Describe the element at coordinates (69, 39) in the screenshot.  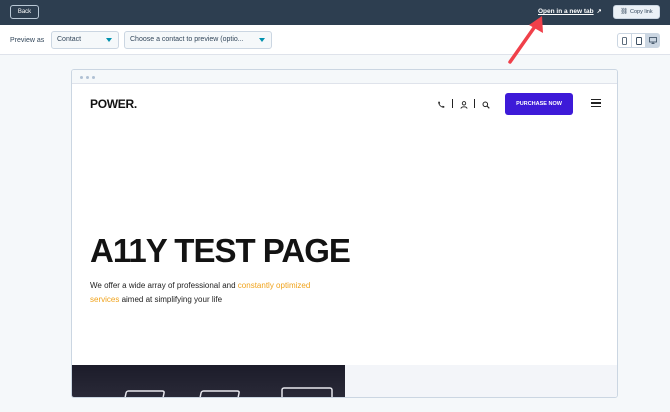
I see `preview-type-value: Contact` at that location.